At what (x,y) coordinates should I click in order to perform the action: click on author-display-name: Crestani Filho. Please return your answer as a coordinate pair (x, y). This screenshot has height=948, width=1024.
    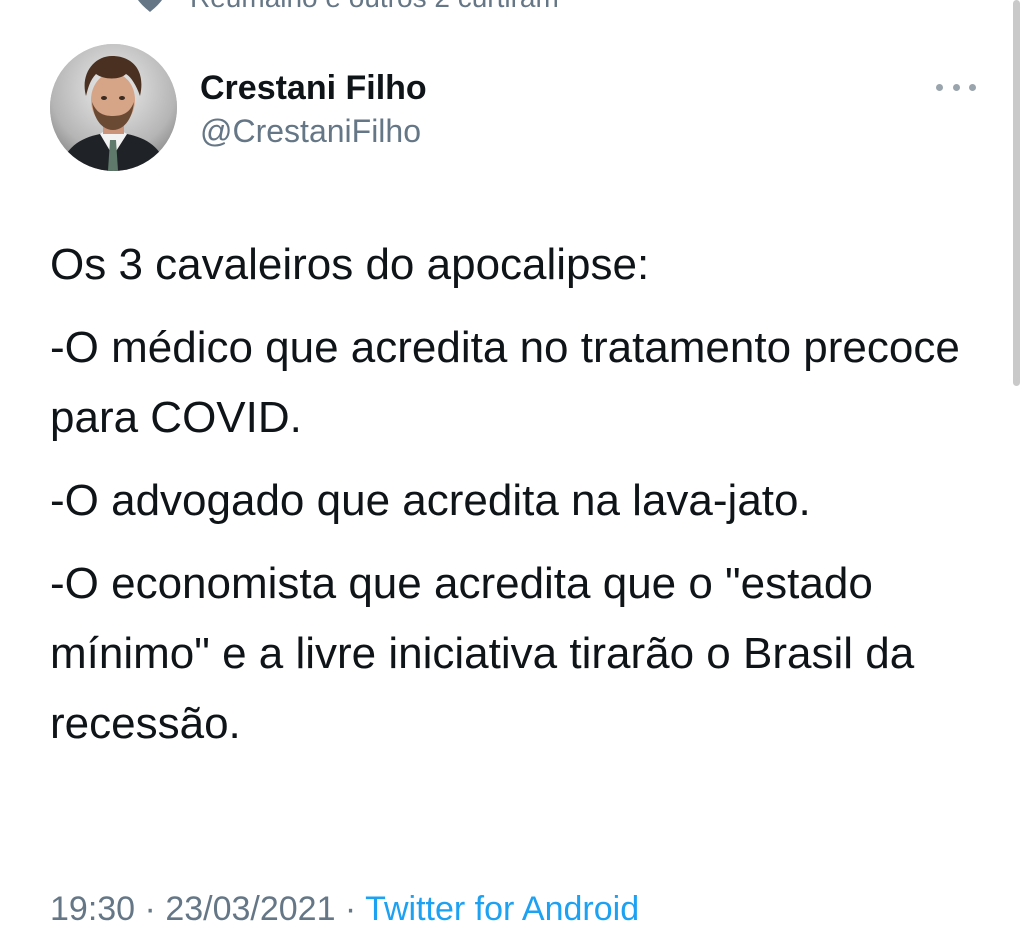
    Looking at the image, I should click on (313, 88).